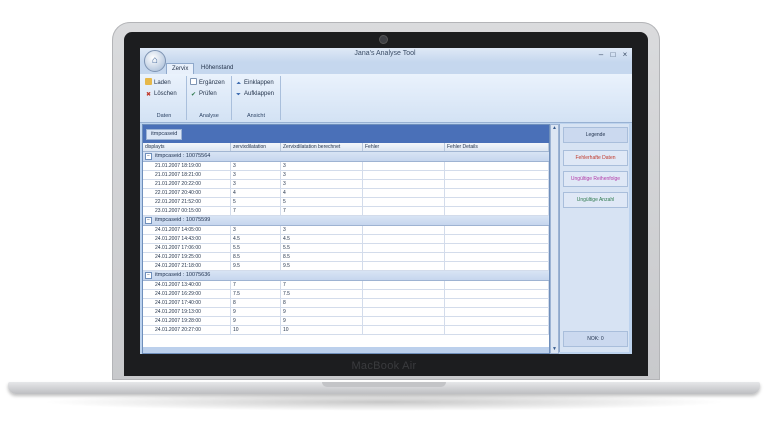  I want to click on group-row: − itmpcaseid : 10075564, so click(346, 157).